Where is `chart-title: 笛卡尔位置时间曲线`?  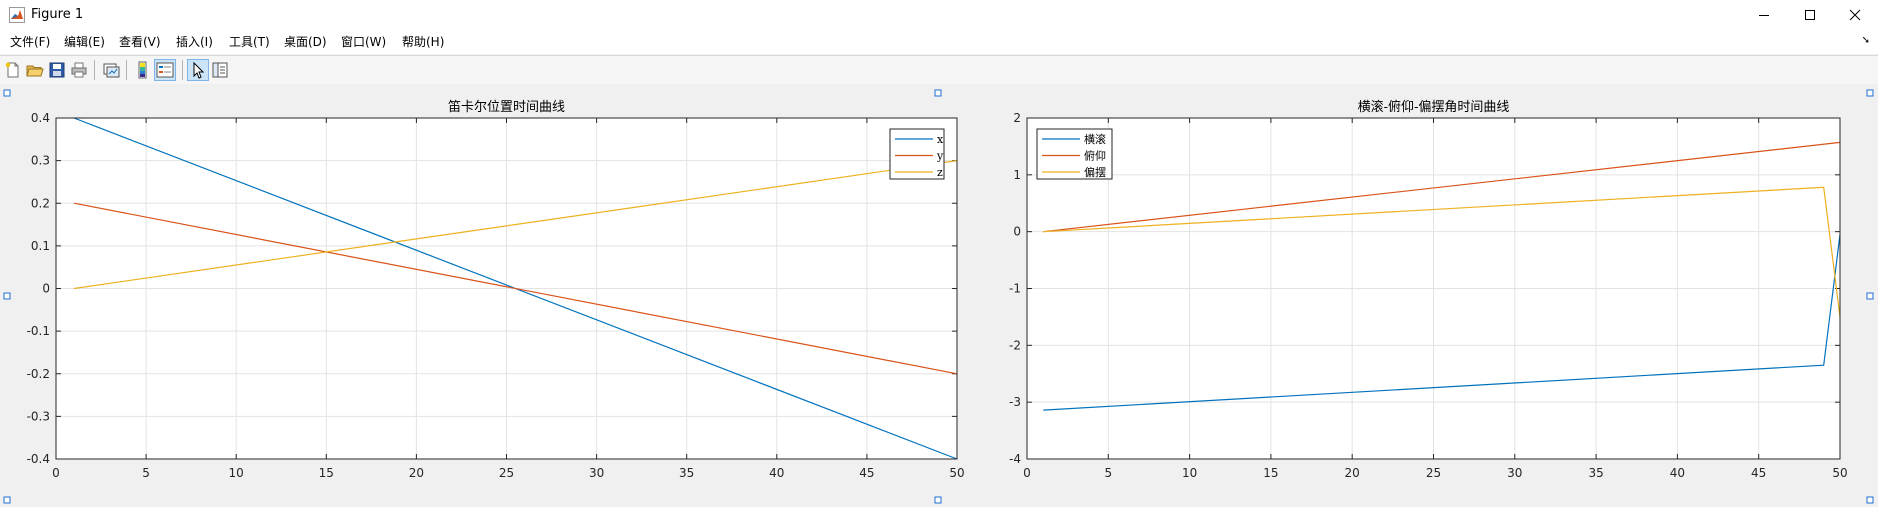
chart-title: 笛卡尔位置时间曲线 is located at coordinates (506, 107).